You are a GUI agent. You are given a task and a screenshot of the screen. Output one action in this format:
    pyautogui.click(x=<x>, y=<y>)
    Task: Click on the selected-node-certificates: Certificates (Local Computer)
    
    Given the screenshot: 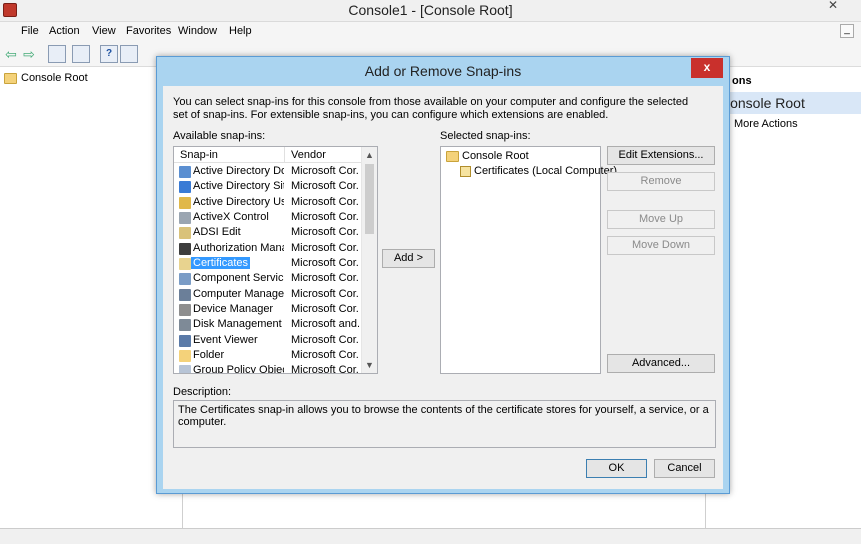 What is the action you would take?
    pyautogui.click(x=538, y=171)
    